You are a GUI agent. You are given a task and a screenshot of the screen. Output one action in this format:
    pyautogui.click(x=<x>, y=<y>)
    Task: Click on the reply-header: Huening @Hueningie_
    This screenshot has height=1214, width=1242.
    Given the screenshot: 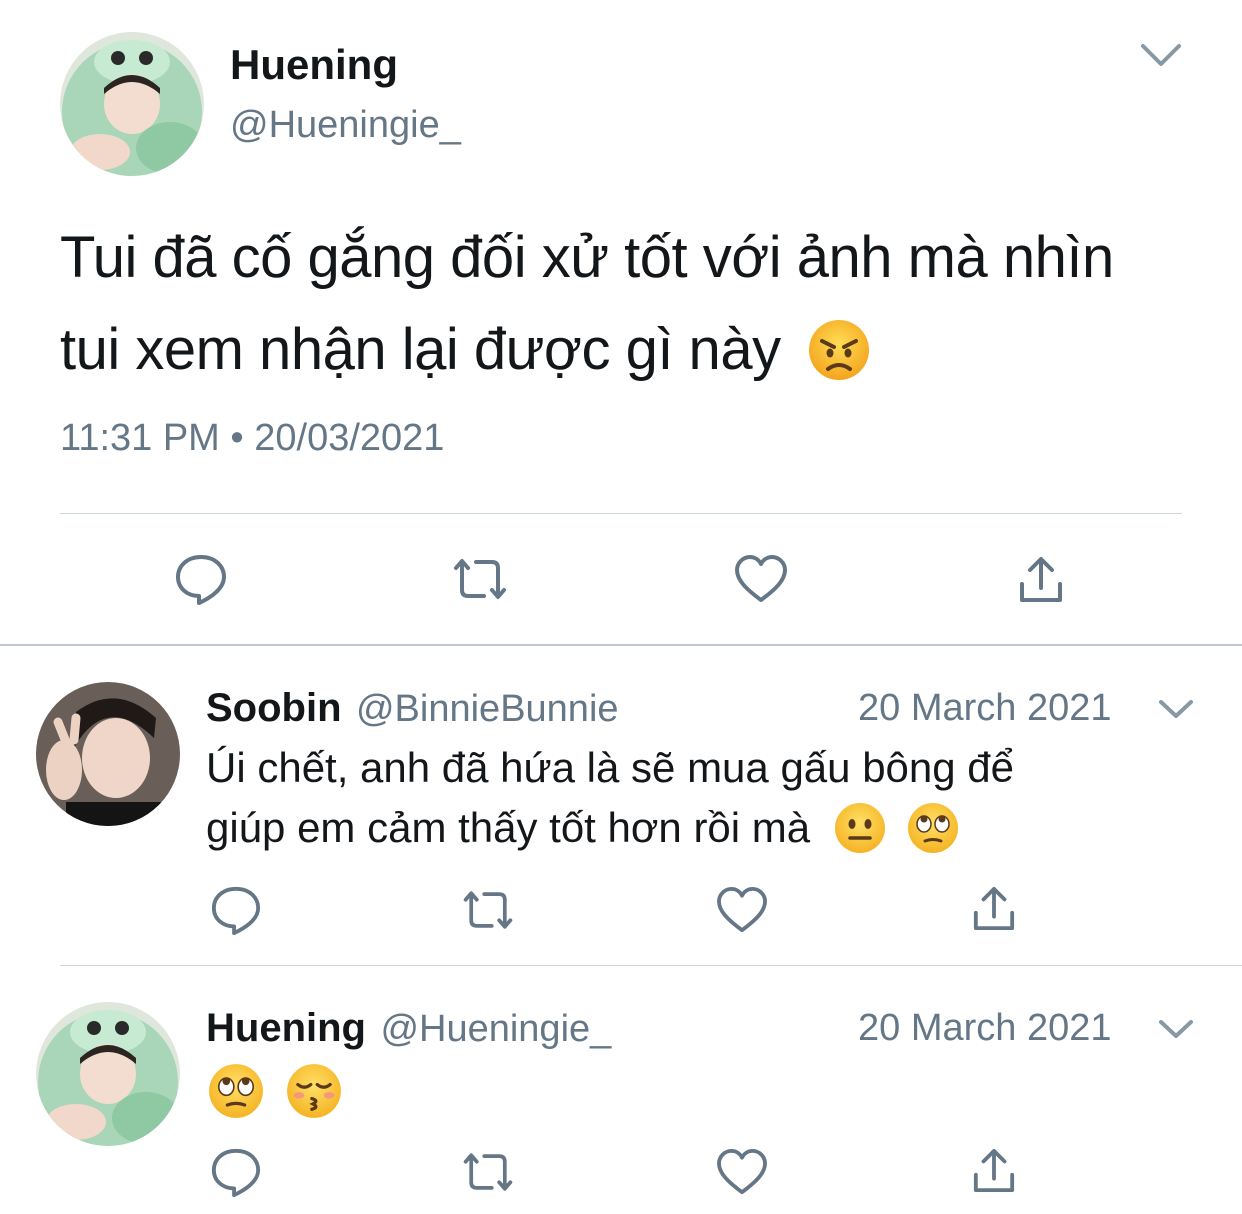 What is the action you would take?
    pyautogui.click(x=408, y=1032)
    